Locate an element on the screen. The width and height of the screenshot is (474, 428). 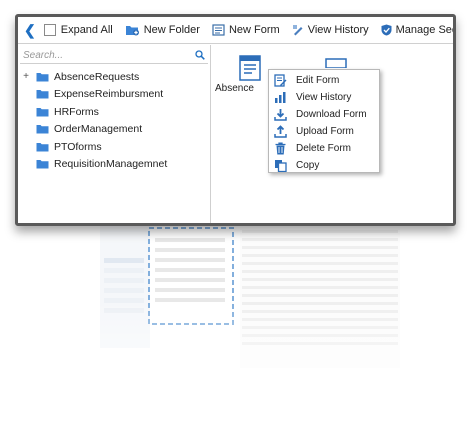
new-form-label: New Form is located at coordinates (254, 30).